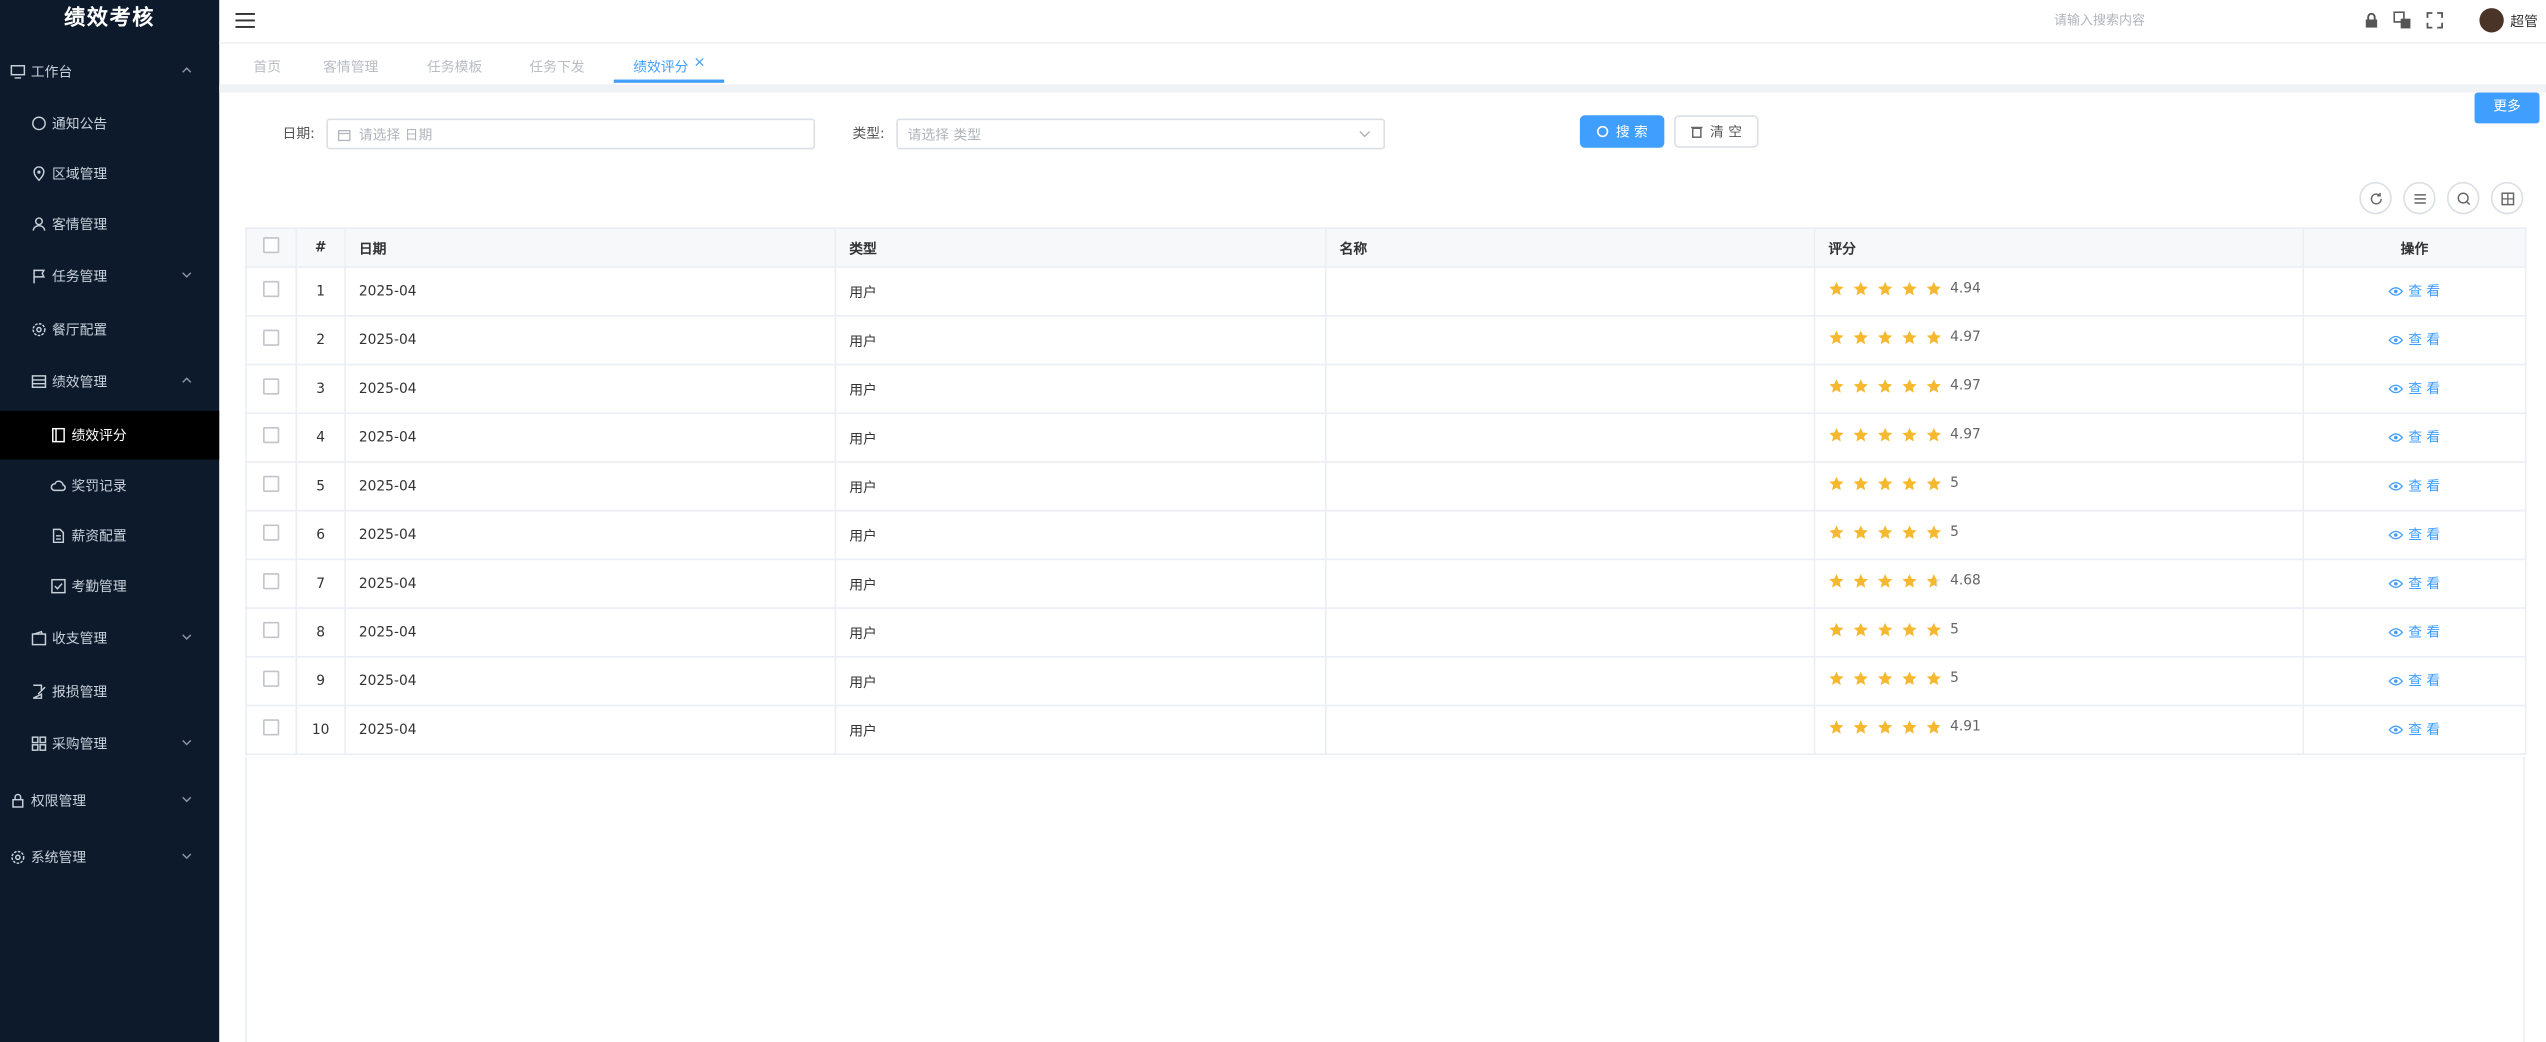  What do you see at coordinates (2059, 486) in the screenshot?
I see `row-score: 5` at bounding box center [2059, 486].